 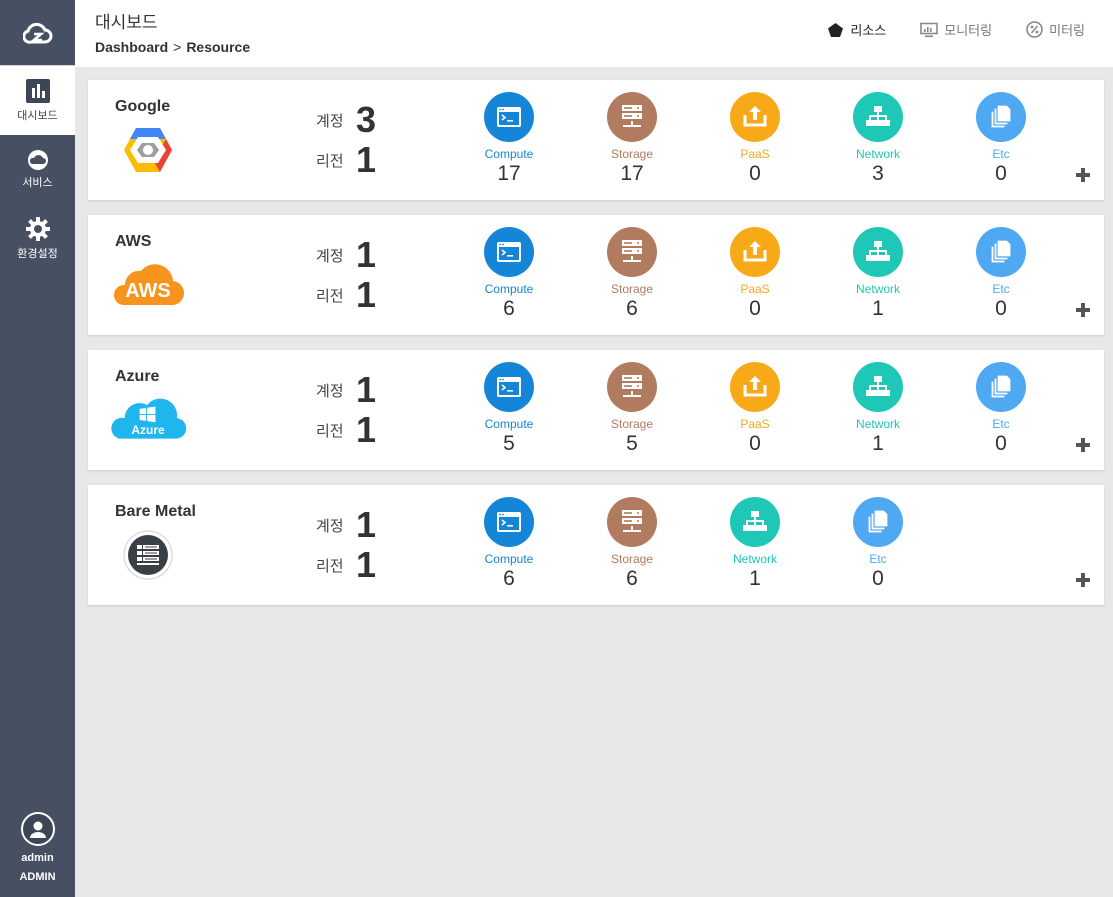 What do you see at coordinates (37, 858) in the screenshot?
I see `user-name: admin` at bounding box center [37, 858].